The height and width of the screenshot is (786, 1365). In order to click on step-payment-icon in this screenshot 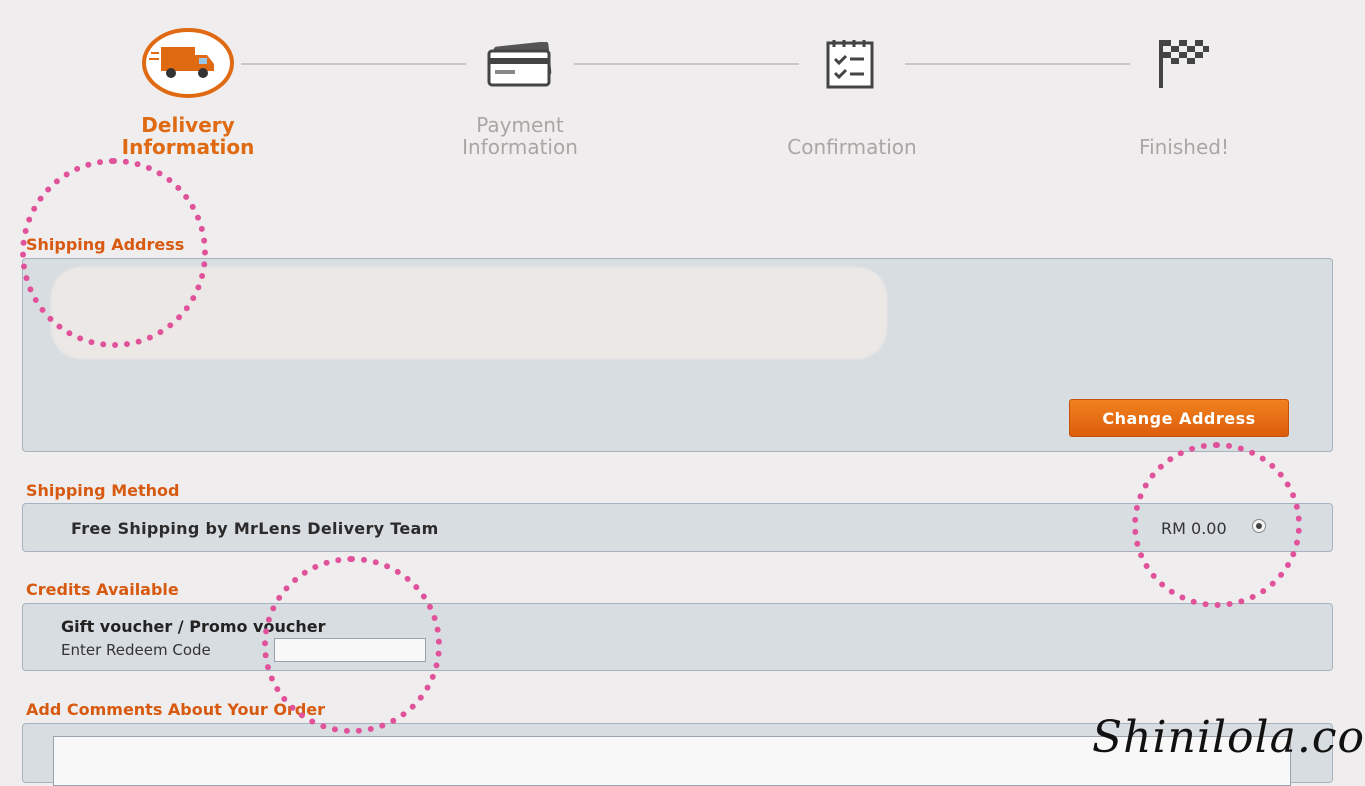, I will do `click(520, 65)`.